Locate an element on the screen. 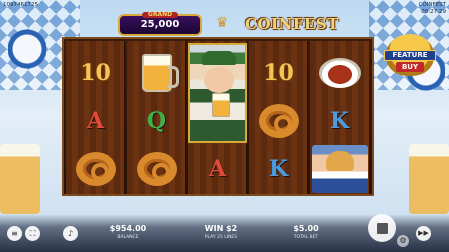 This screenshot has width=449, height=252. reel-3: A is located at coordinates (217, 117).